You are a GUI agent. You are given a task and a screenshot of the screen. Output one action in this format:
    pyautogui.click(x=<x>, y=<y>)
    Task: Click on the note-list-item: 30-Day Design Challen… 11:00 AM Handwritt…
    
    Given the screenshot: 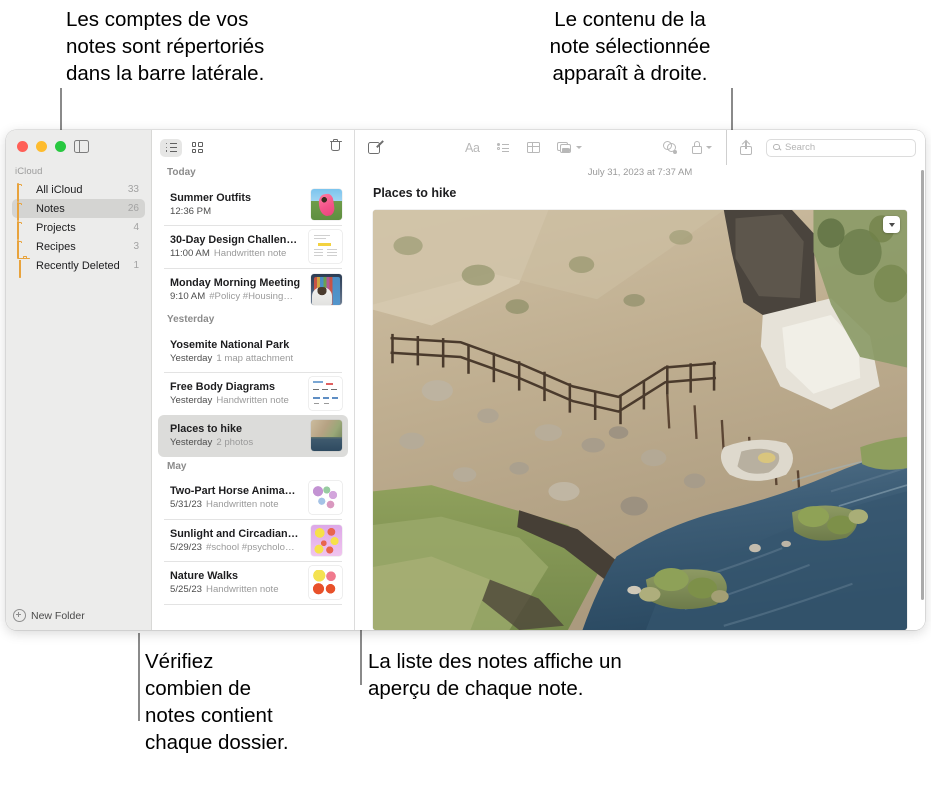 What is the action you would take?
    pyautogui.click(x=253, y=247)
    